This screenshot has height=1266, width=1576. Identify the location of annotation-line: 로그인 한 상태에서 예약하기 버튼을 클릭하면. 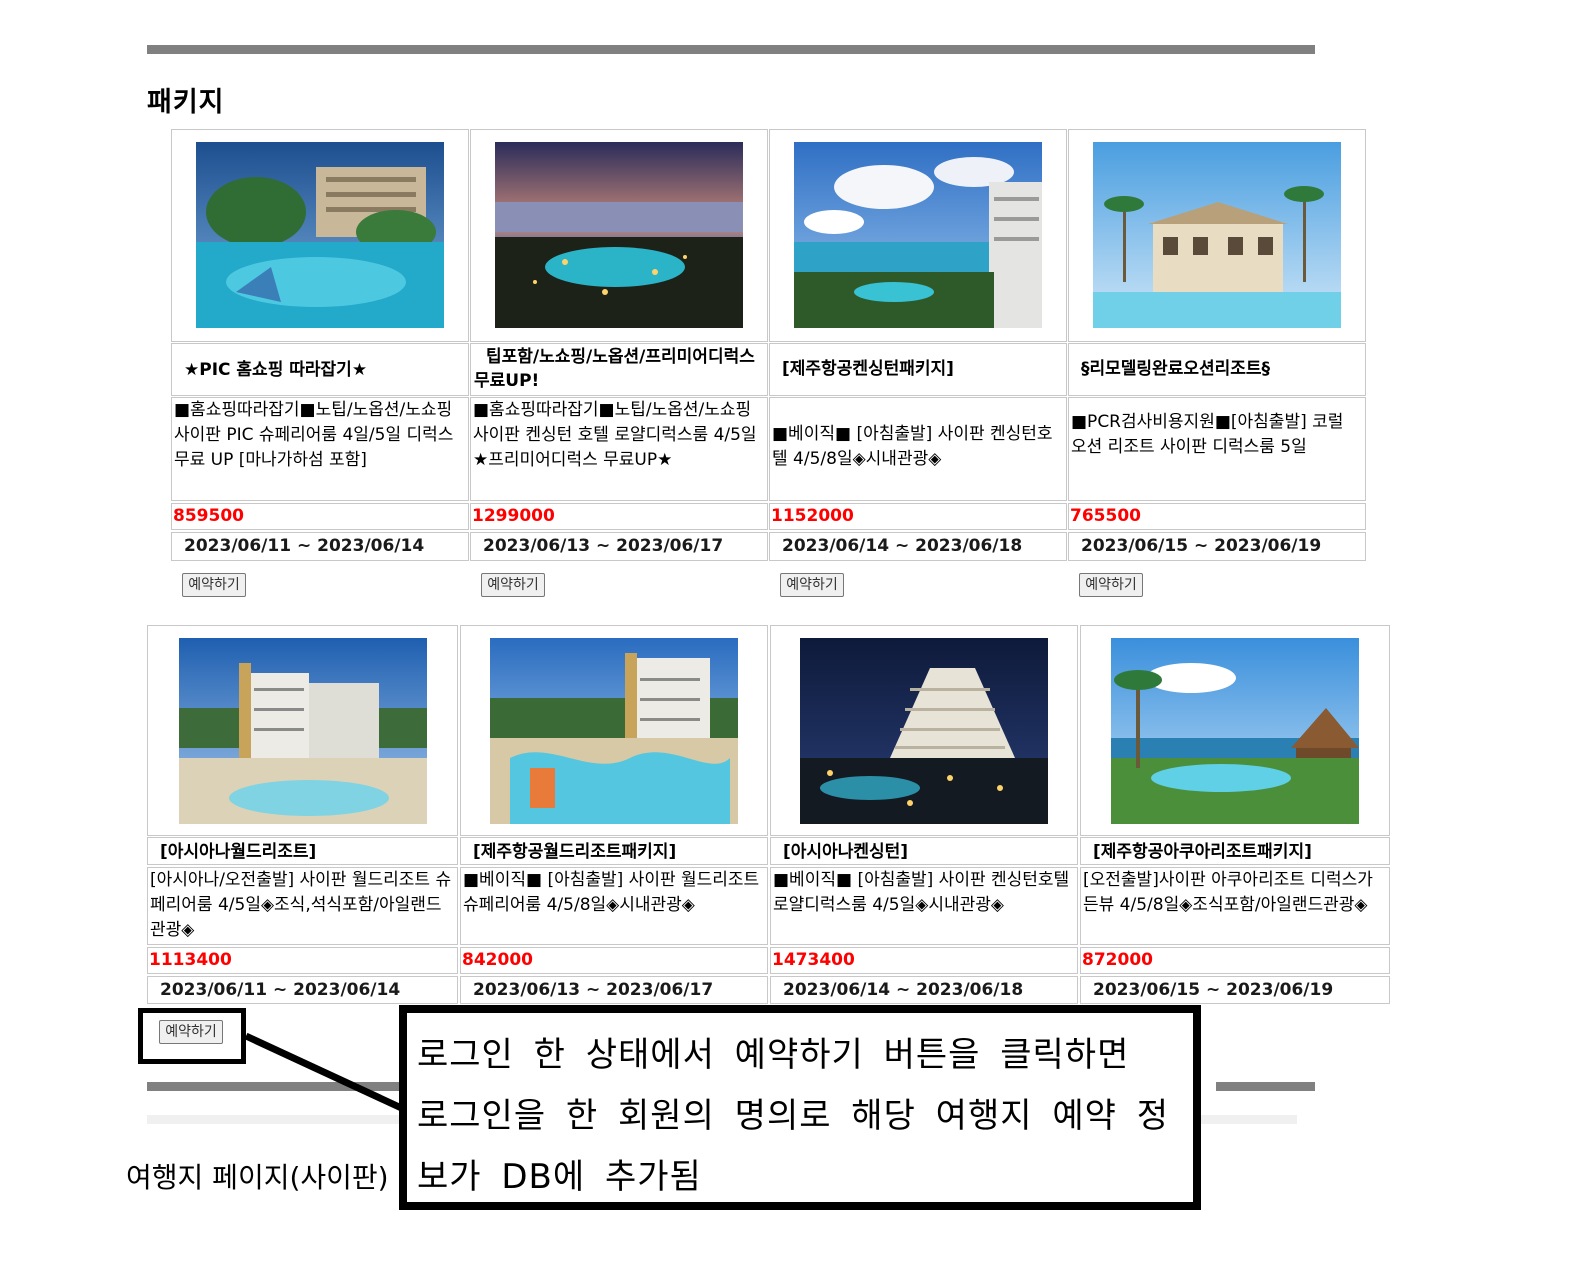
(773, 1055).